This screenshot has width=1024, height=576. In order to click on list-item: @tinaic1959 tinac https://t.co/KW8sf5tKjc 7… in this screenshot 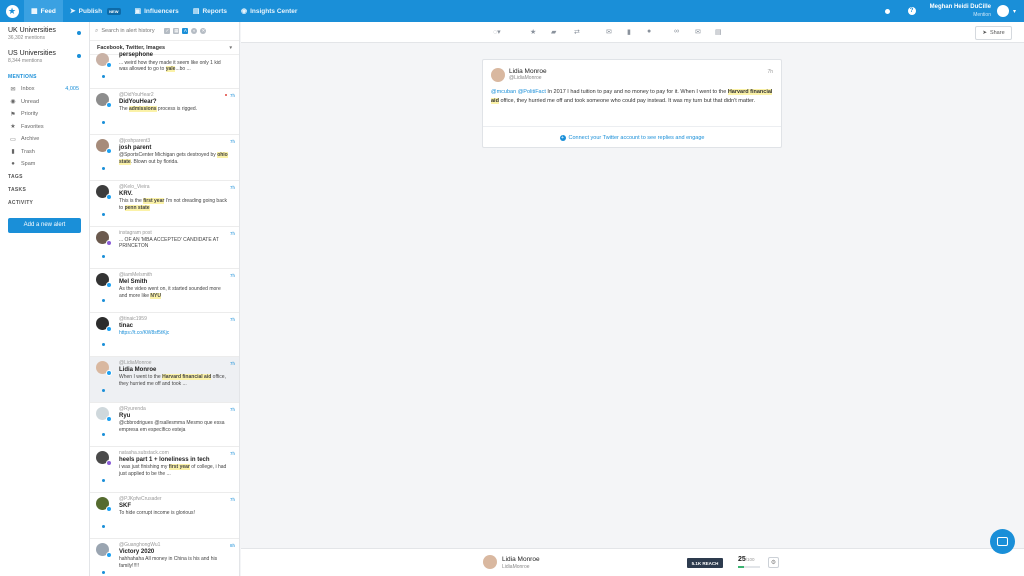, I will do `click(164, 335)`.